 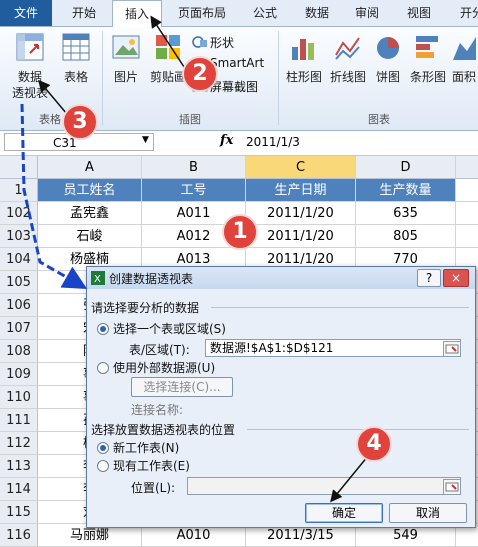 What do you see at coordinates (151, 465) in the screenshot?
I see `radio-existing-worksheet-label: 现有工作表(E)` at bounding box center [151, 465].